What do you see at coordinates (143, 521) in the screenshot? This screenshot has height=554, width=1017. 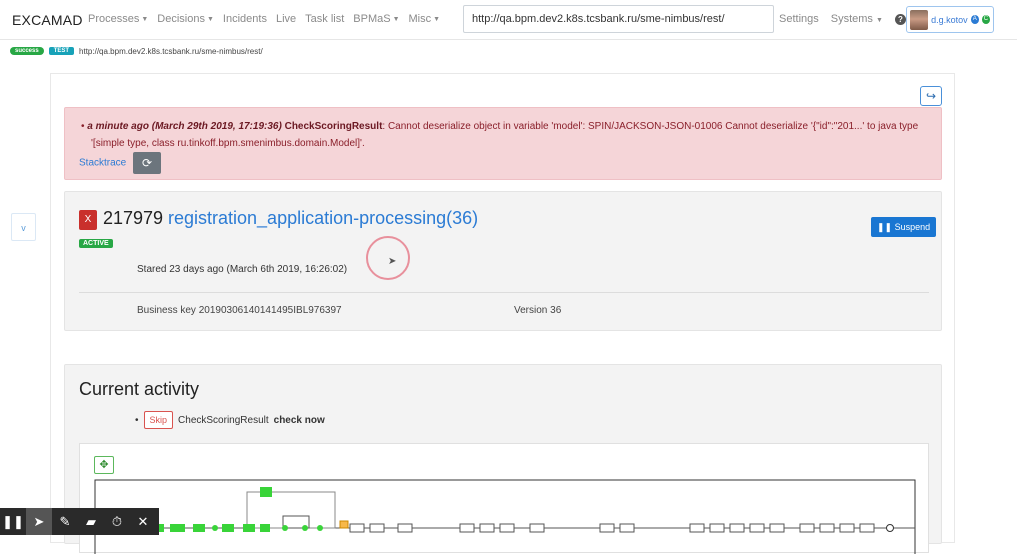 I see `close-icon: ✕` at bounding box center [143, 521].